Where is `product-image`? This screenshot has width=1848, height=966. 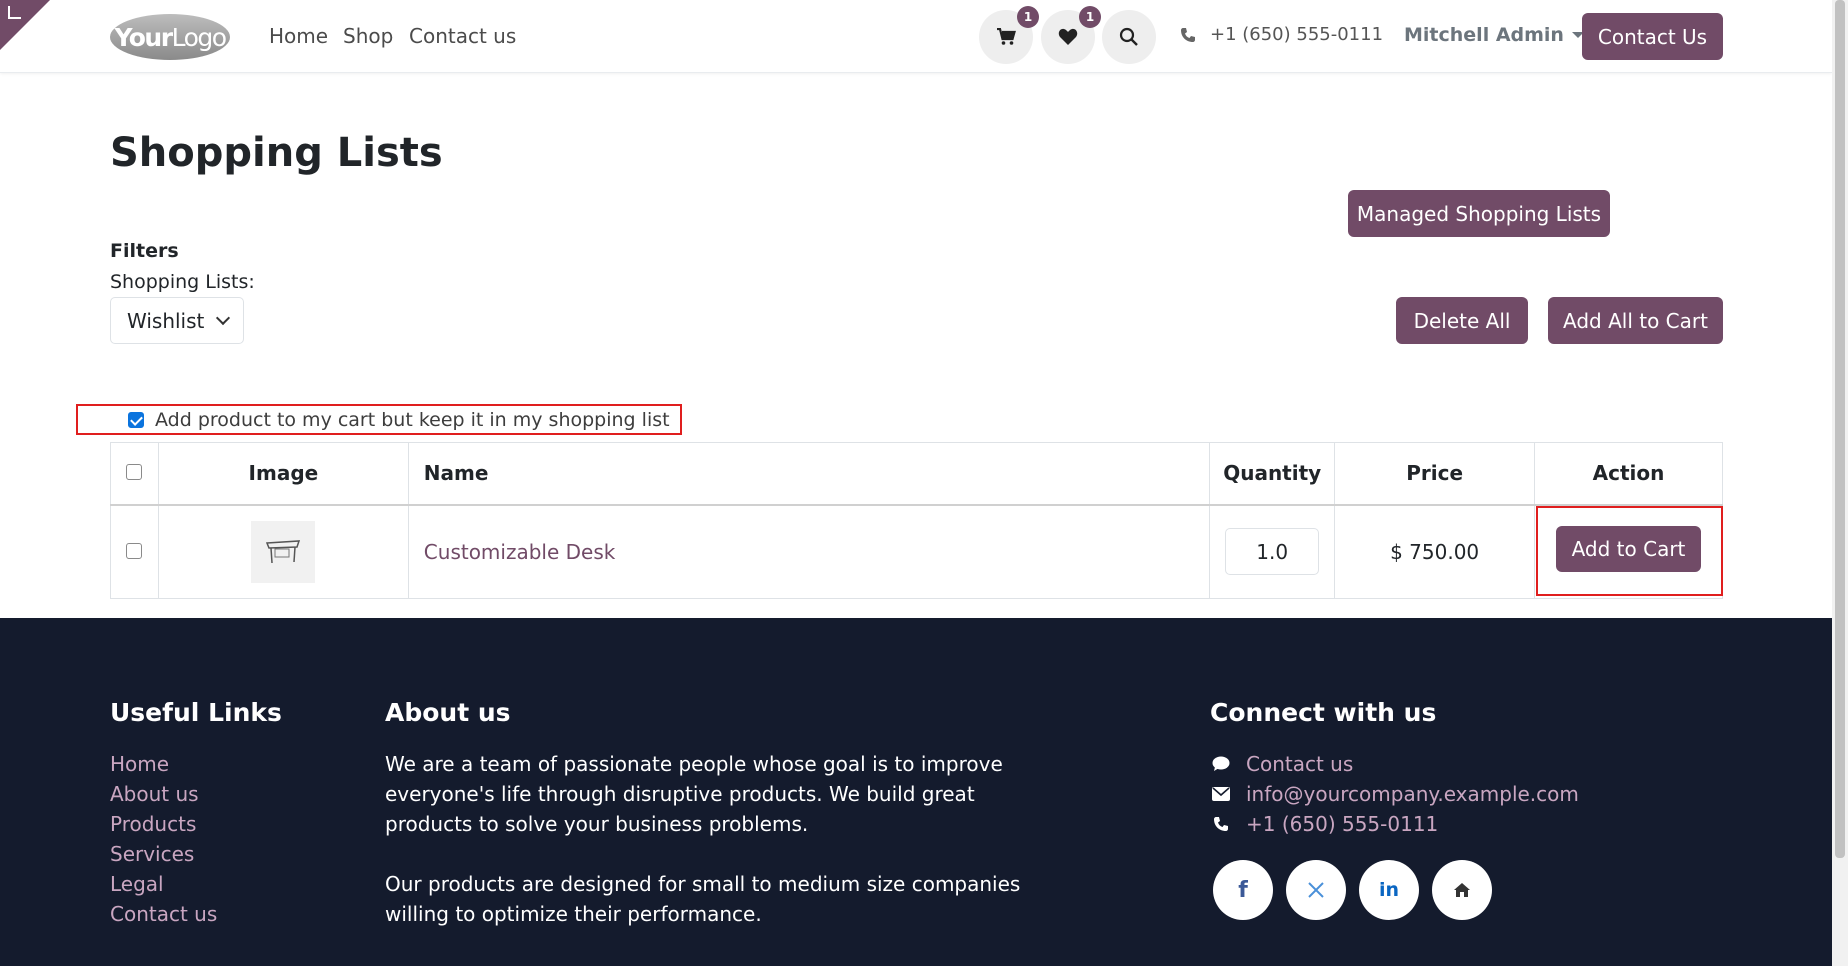 product-image is located at coordinates (283, 551).